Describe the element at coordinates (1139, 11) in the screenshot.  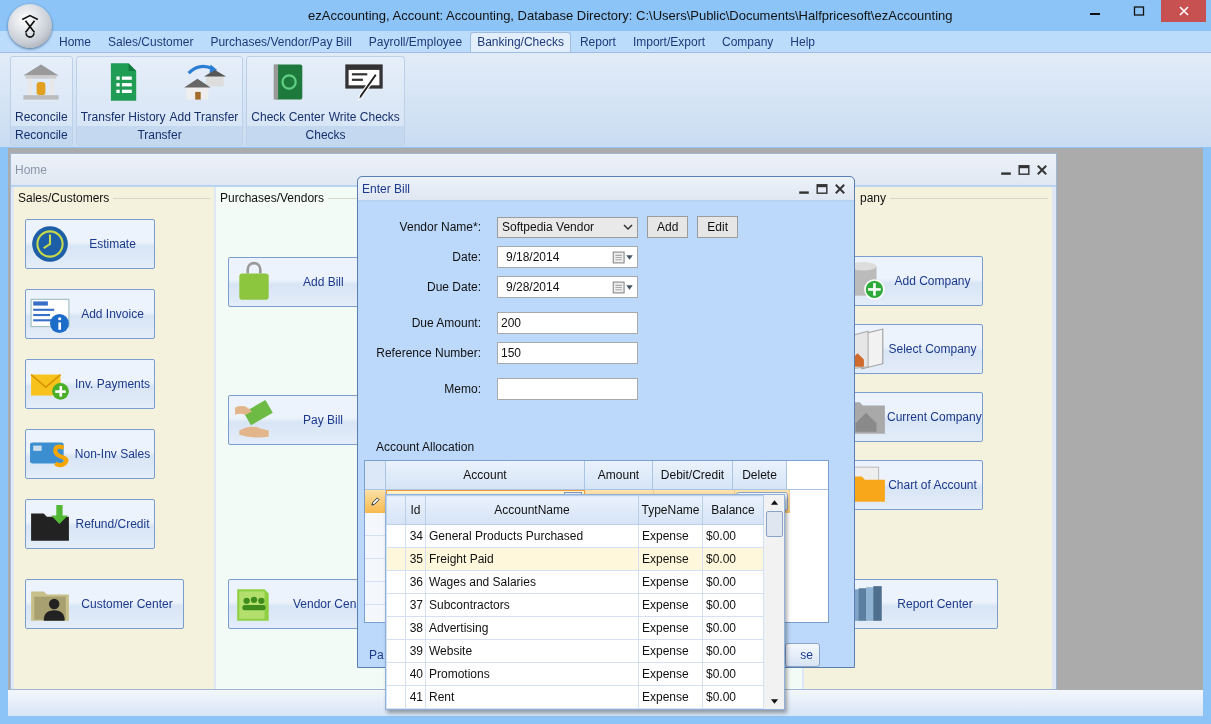
I see `maximize-icon` at that location.